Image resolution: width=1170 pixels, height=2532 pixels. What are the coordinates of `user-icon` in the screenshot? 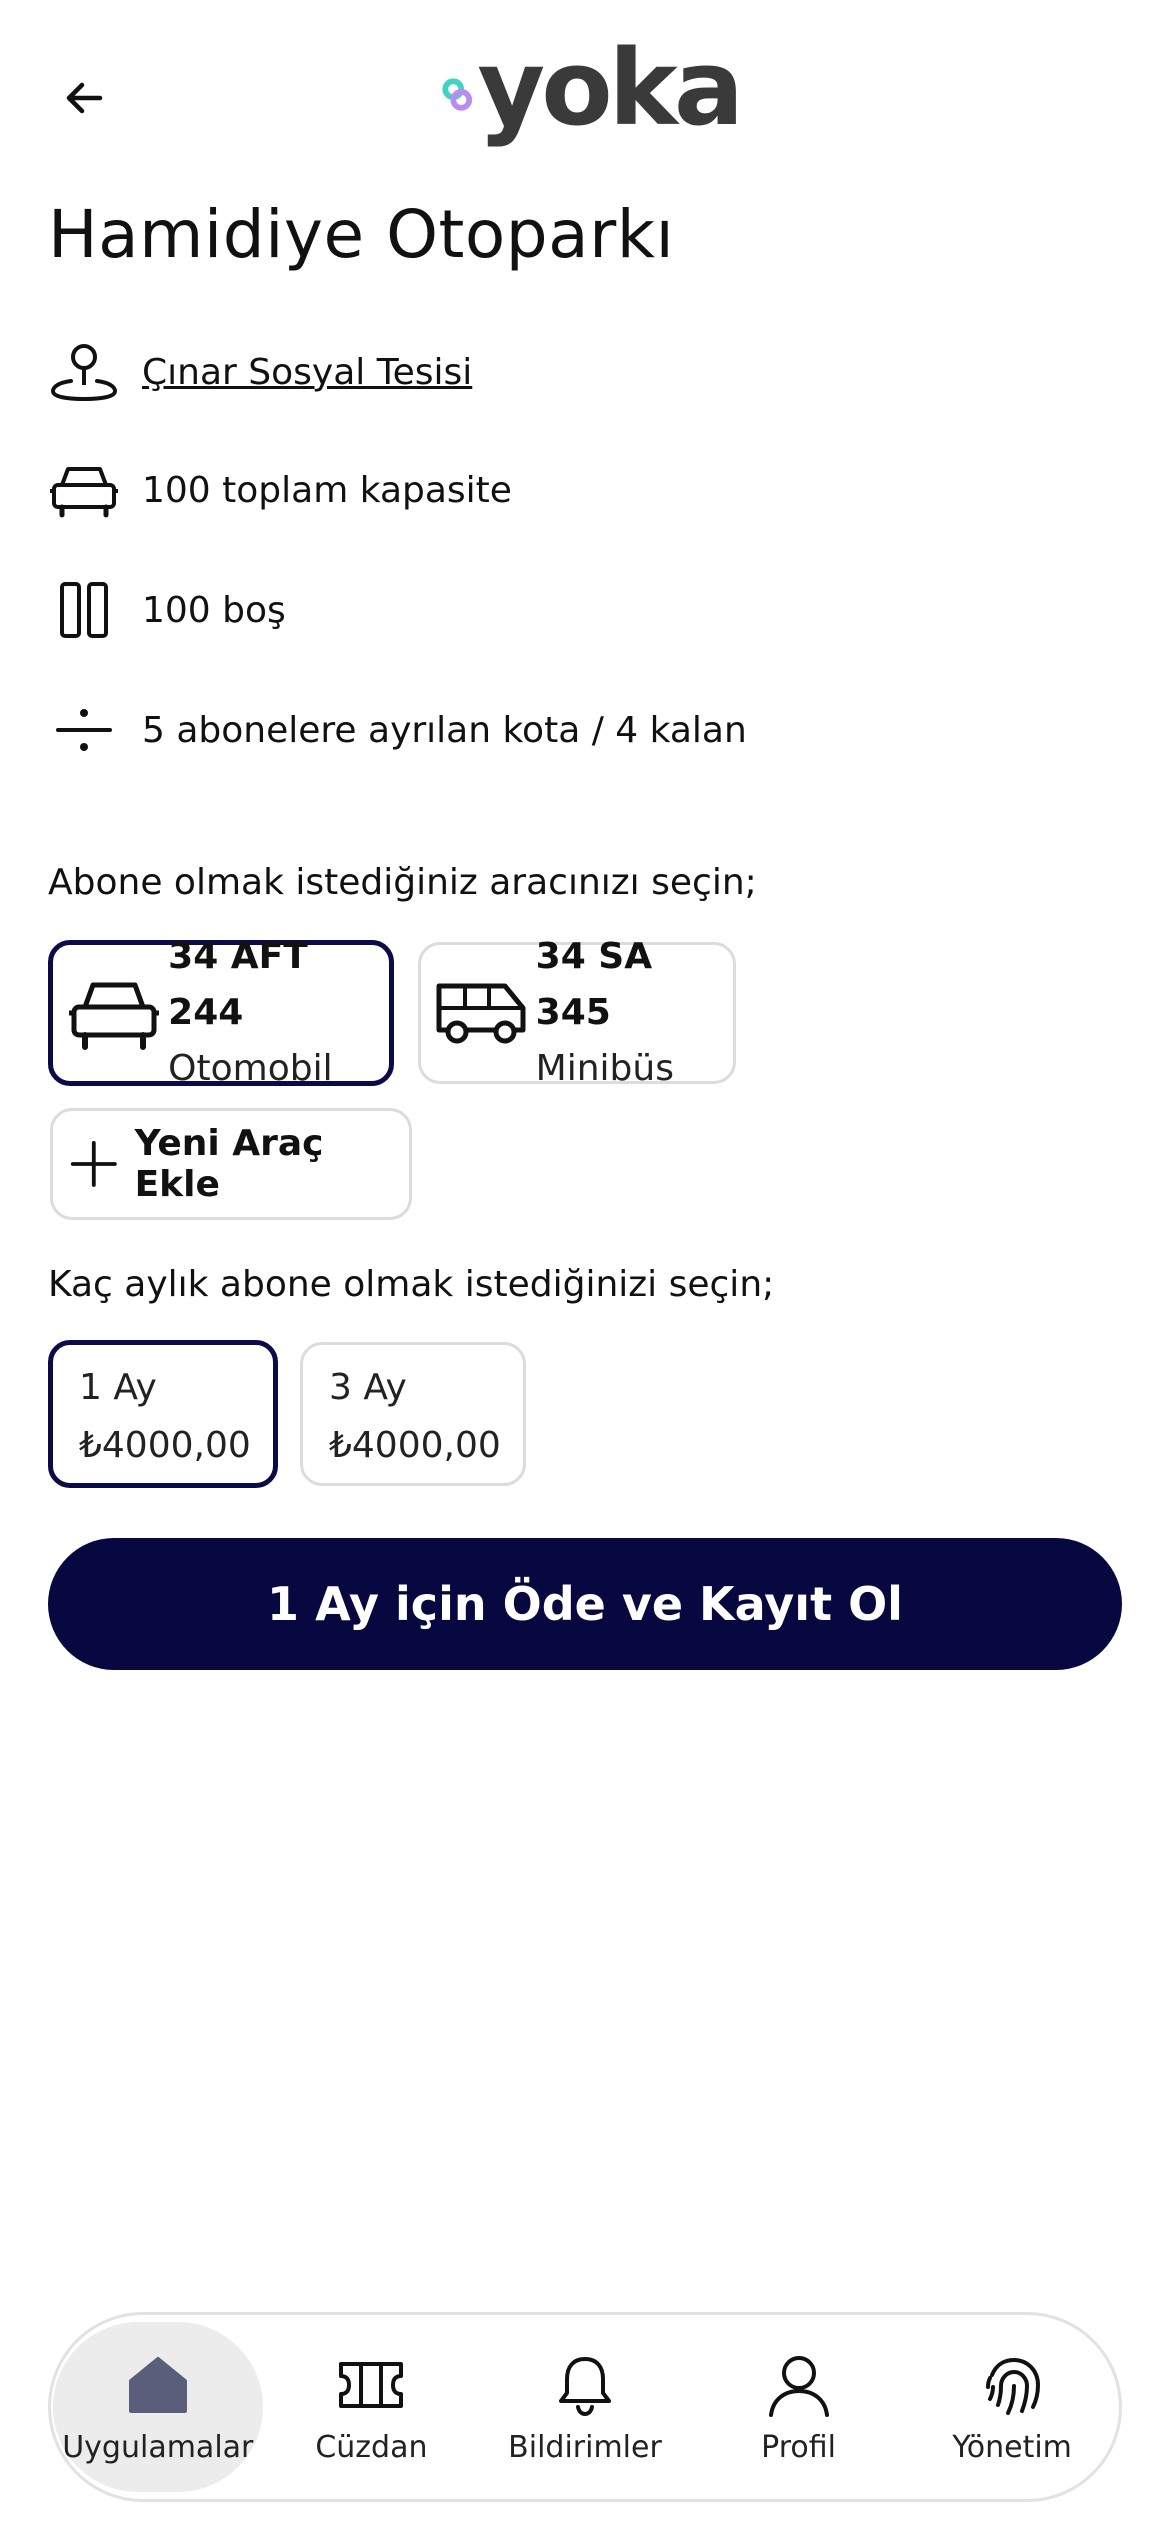 It's located at (799, 2385).